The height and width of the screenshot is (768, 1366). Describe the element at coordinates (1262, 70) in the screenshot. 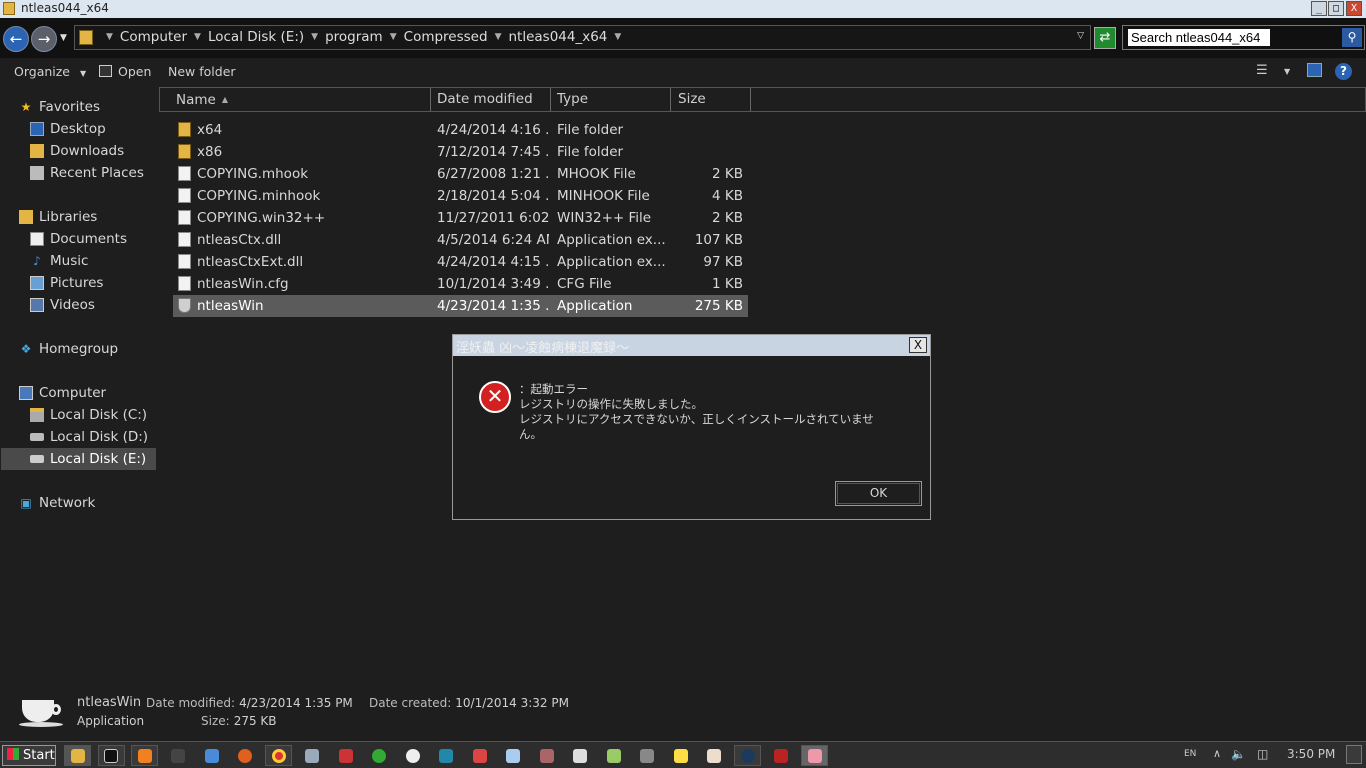

I see `view-options-icon: ☰` at that location.